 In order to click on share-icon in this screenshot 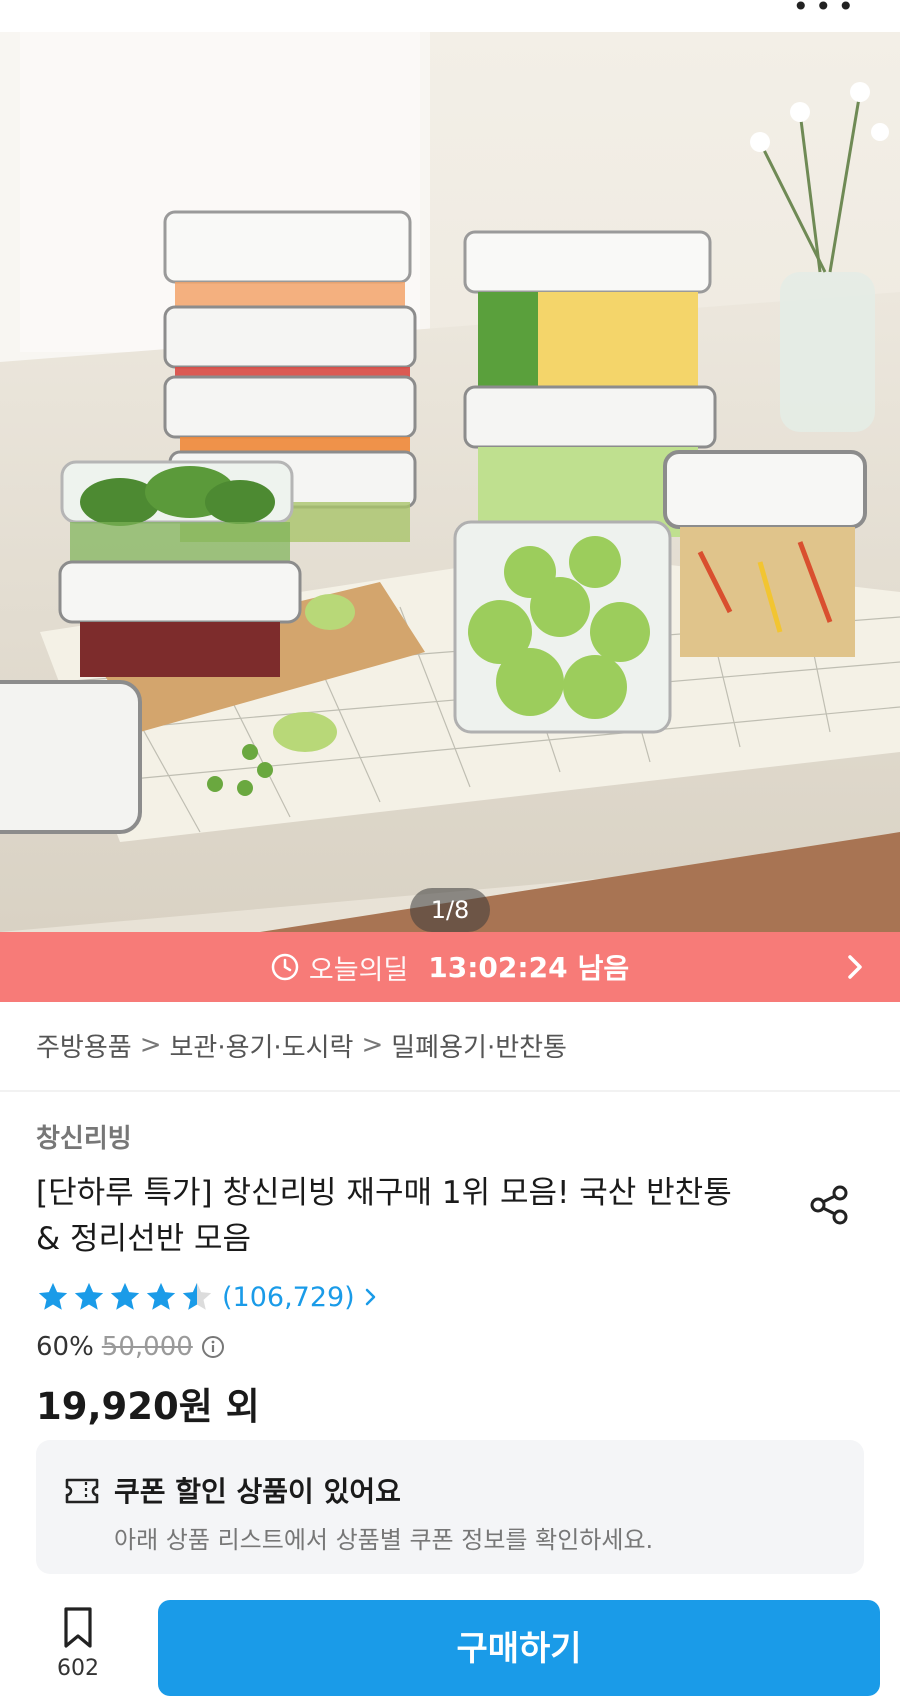, I will do `click(829, 1205)`.